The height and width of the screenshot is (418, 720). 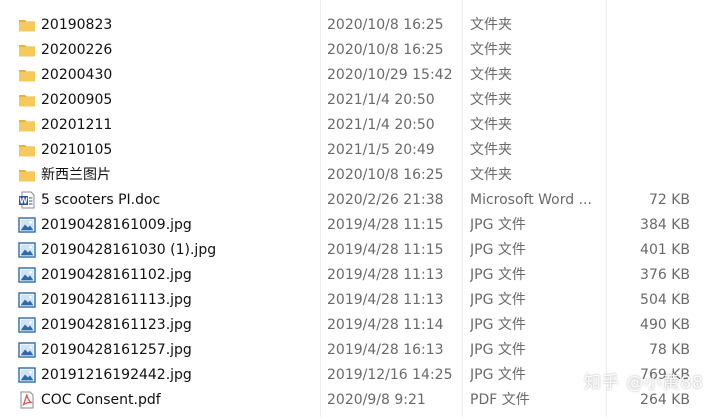 What do you see at coordinates (665, 325) in the screenshot?
I see `file-size: 490 KB` at bounding box center [665, 325].